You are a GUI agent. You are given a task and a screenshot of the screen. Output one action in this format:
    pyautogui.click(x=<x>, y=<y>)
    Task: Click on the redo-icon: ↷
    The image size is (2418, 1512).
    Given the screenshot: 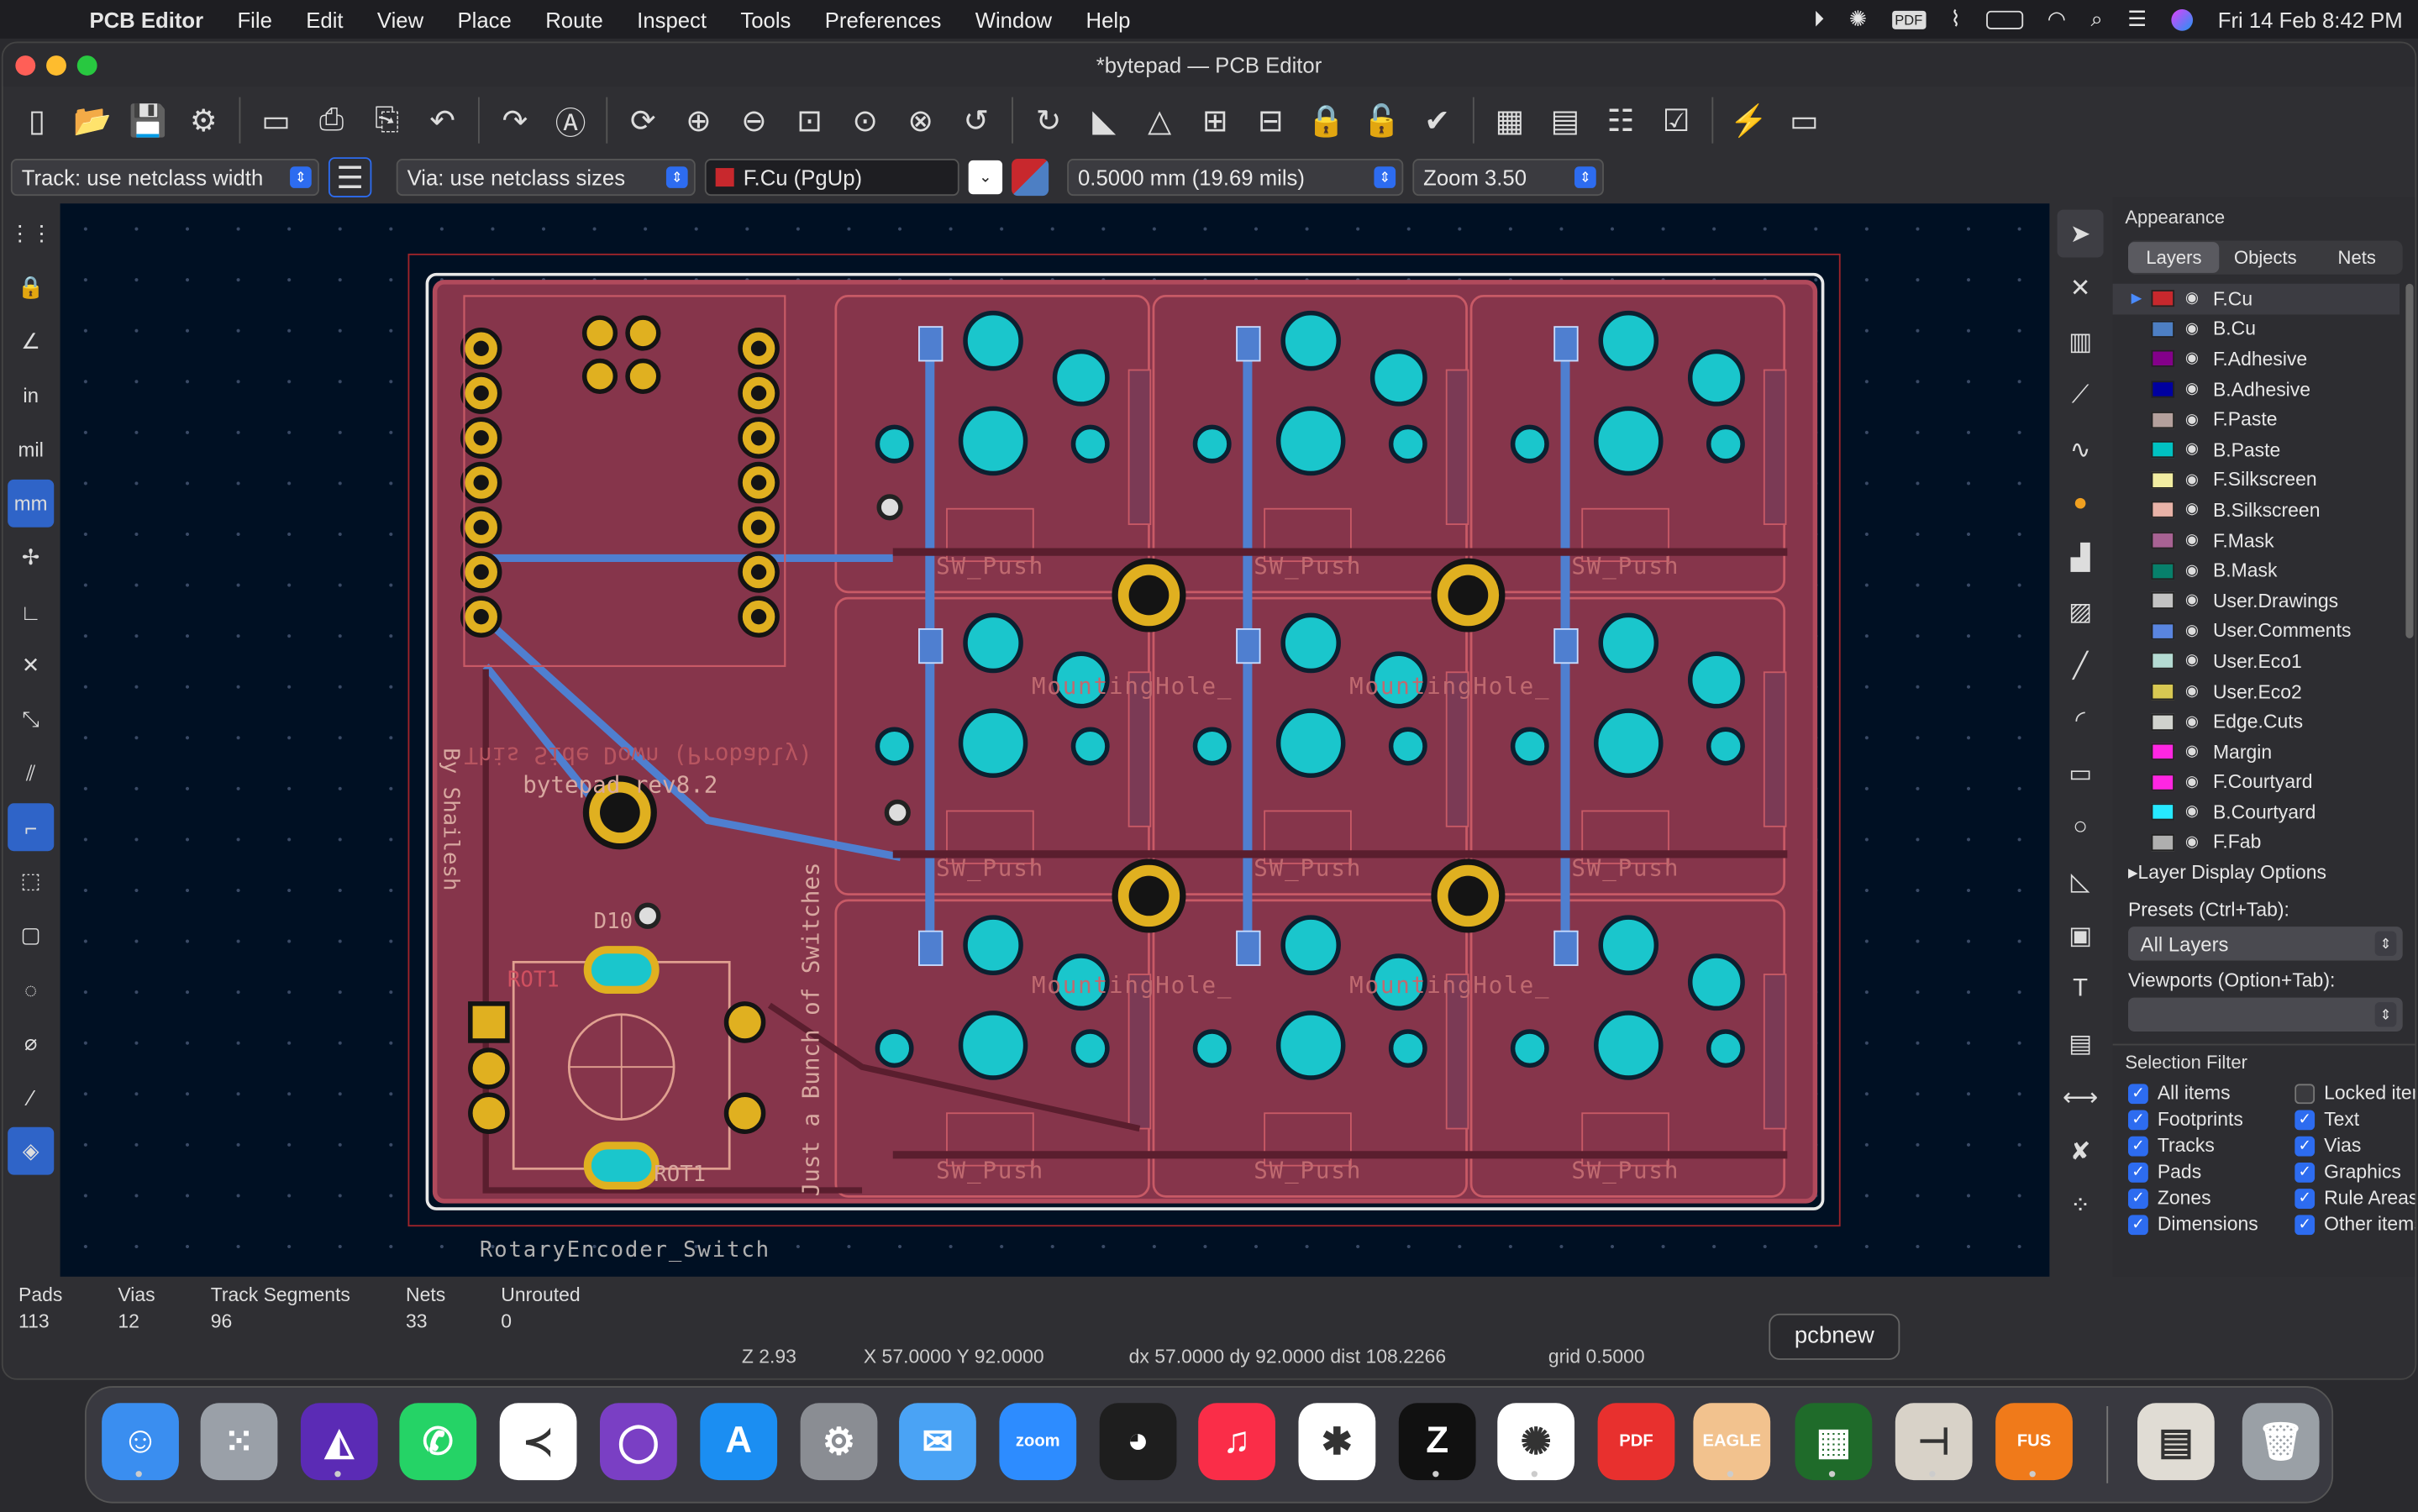 What is the action you would take?
    pyautogui.click(x=516, y=120)
    